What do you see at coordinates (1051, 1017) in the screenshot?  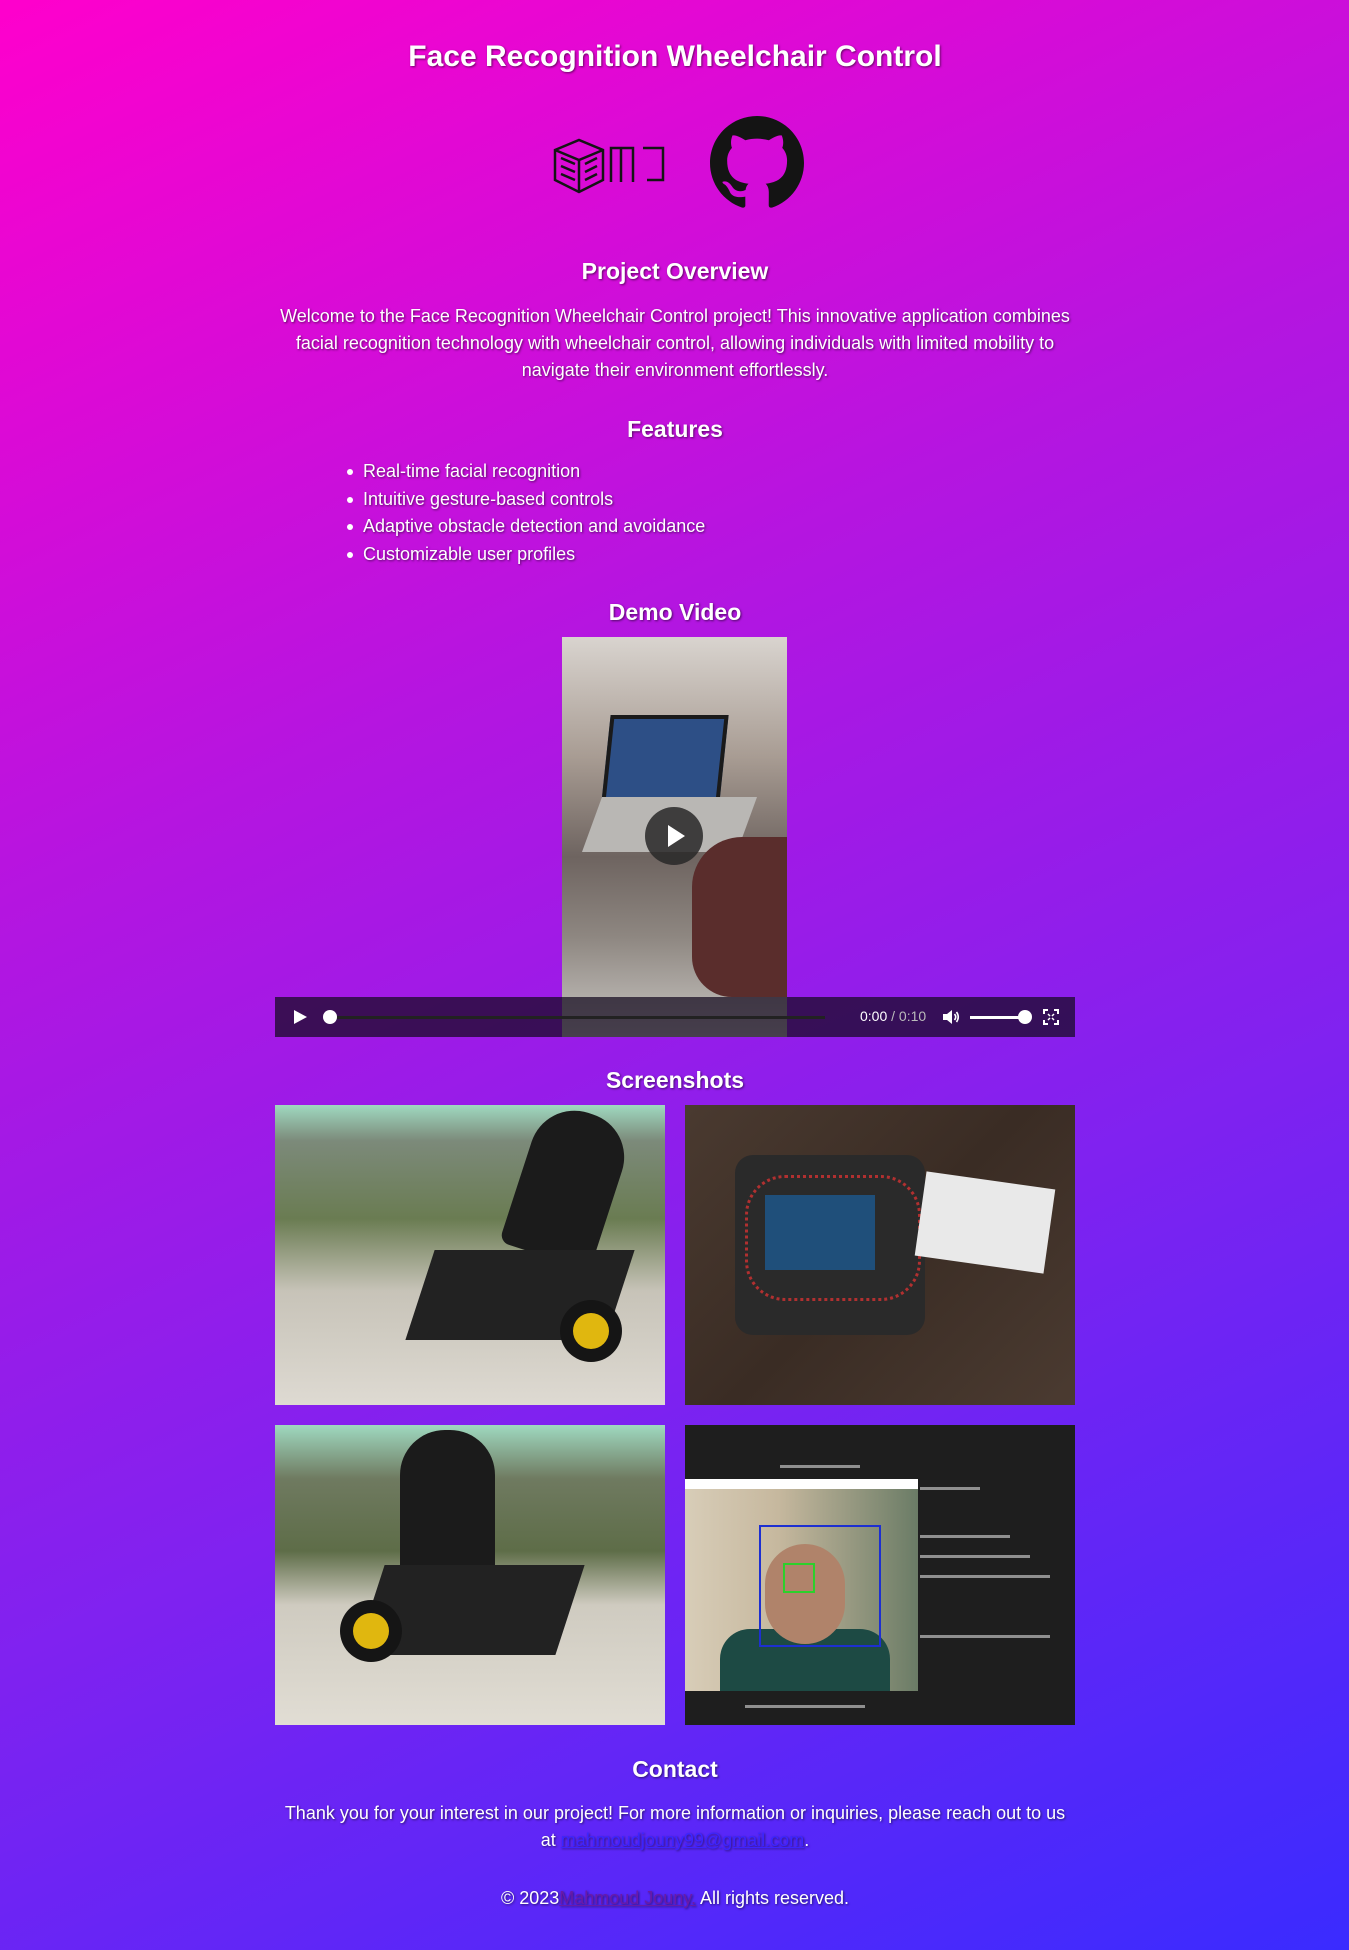 I see `fullscreen-icon` at bounding box center [1051, 1017].